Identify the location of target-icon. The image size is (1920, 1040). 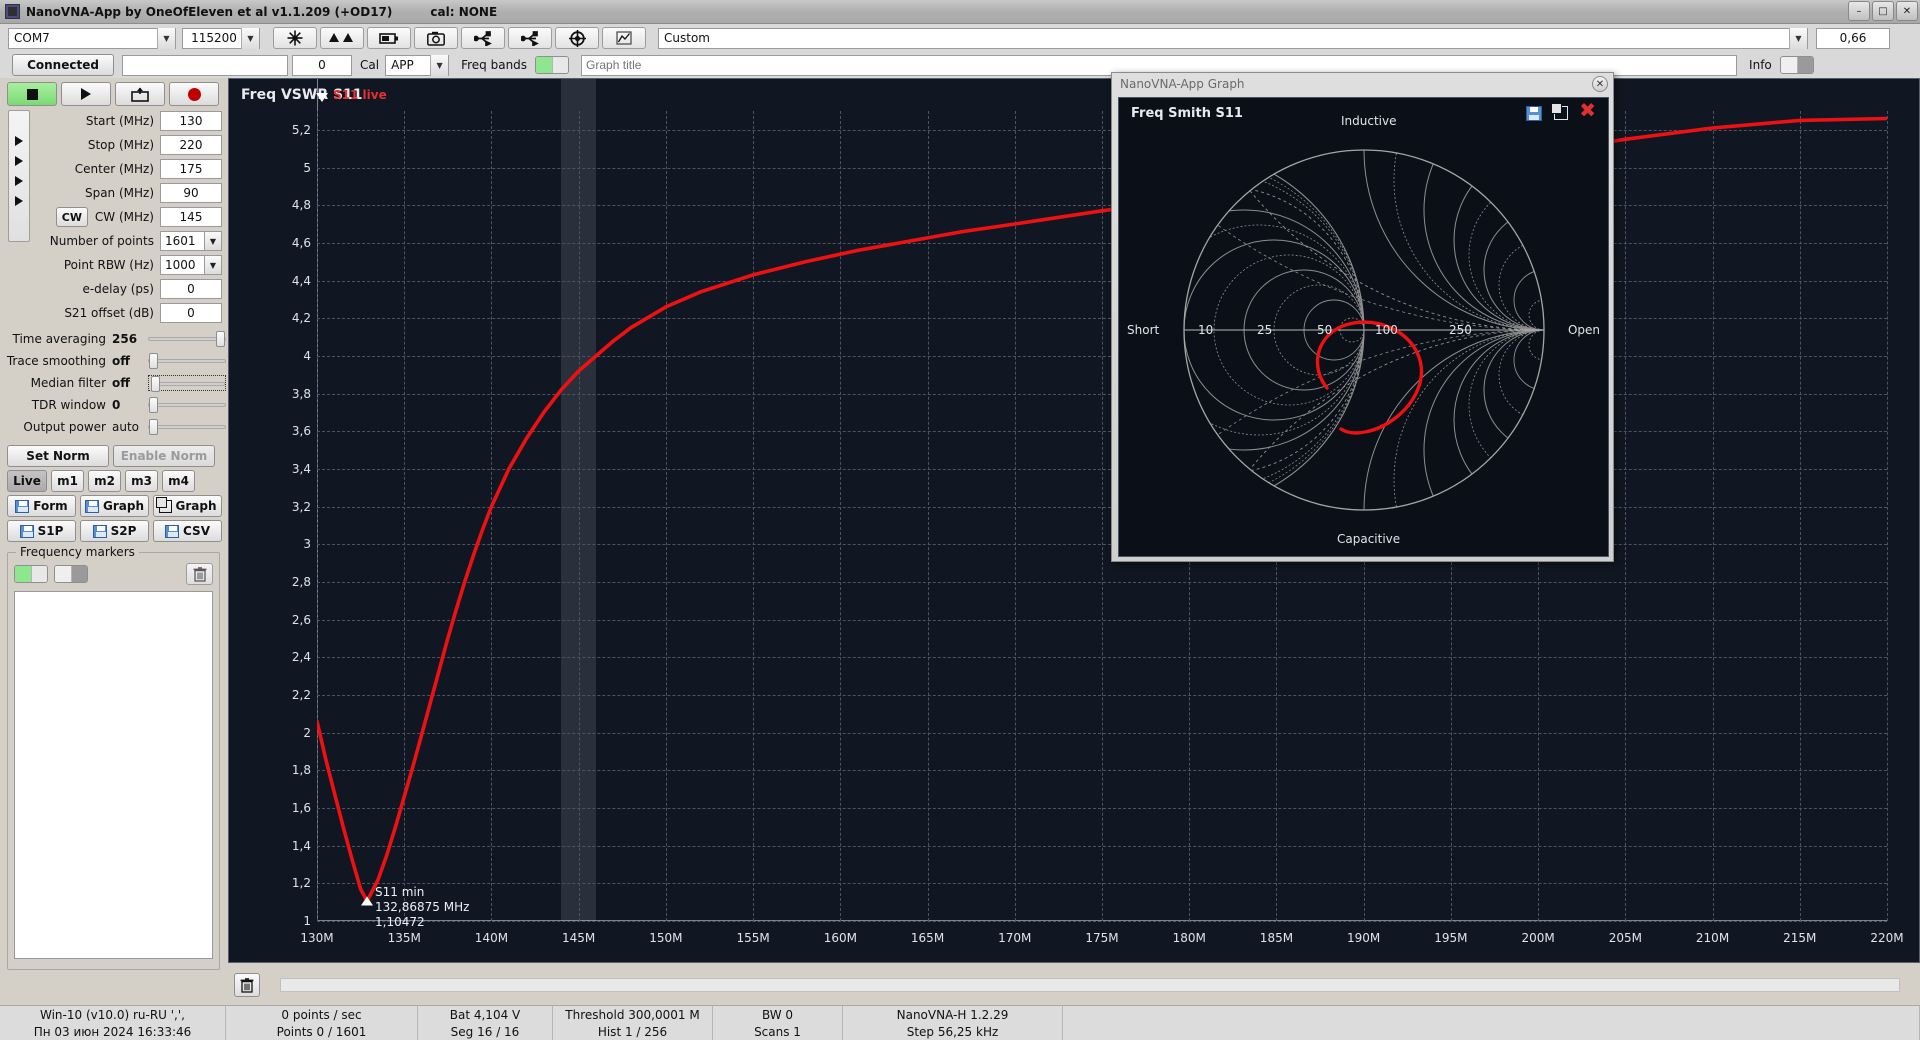
(577, 38).